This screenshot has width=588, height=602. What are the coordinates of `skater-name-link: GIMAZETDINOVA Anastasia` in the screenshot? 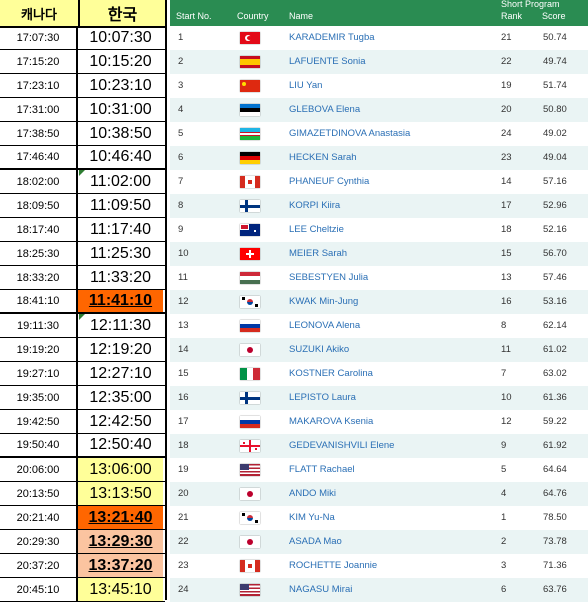 It's located at (349, 134).